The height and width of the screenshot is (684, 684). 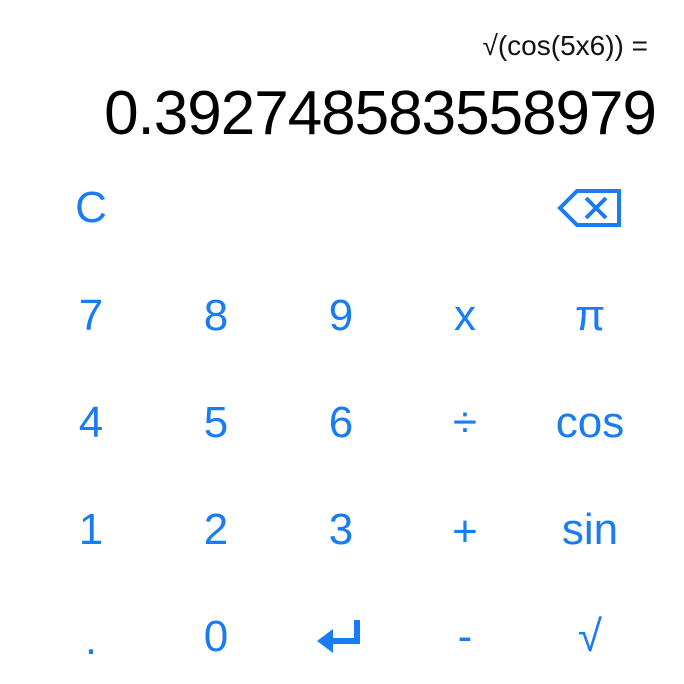 I want to click on pi-button: π, so click(x=590, y=316).